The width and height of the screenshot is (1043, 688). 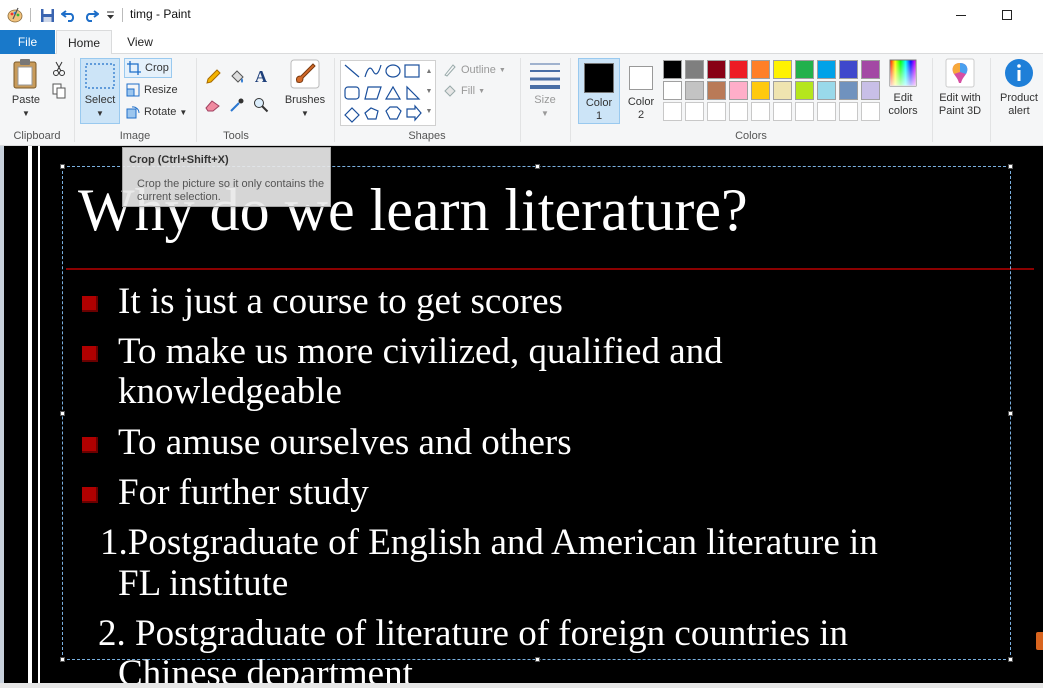 What do you see at coordinates (140, 42) in the screenshot?
I see `tab-view: View` at bounding box center [140, 42].